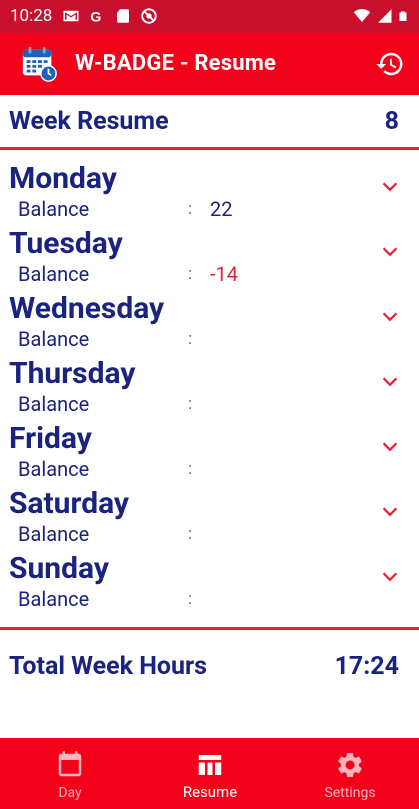 Image resolution: width=419 pixels, height=809 pixels. What do you see at coordinates (70, 764) in the screenshot?
I see `calendar-icon` at bounding box center [70, 764].